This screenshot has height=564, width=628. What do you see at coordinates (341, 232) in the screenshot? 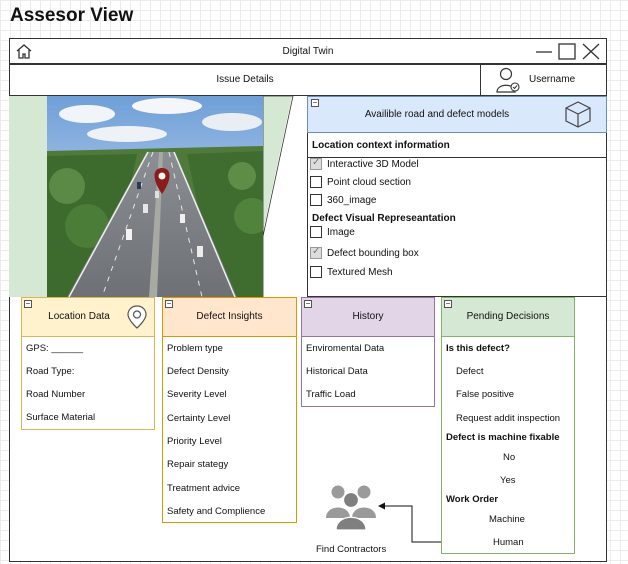
I see `option-label: Image` at bounding box center [341, 232].